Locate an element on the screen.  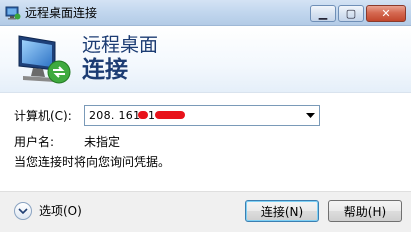
username-label: 用户名: is located at coordinates (34, 142).